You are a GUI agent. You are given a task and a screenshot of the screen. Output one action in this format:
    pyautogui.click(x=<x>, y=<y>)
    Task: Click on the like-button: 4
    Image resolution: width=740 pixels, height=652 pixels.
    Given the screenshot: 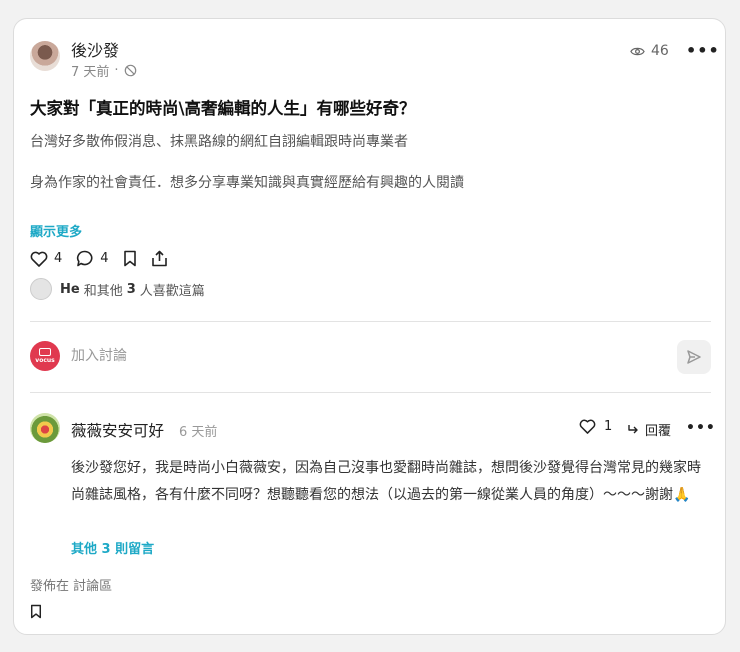 What is the action you would take?
    pyautogui.click(x=46, y=259)
    